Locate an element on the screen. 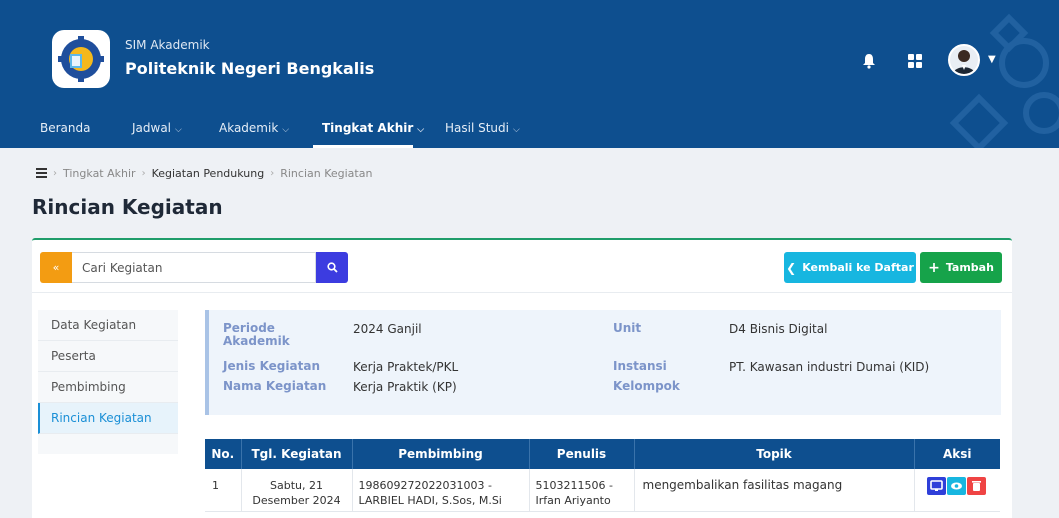 This screenshot has width=1059, height=518. col-header-penulis: Penulis is located at coordinates (582, 454).